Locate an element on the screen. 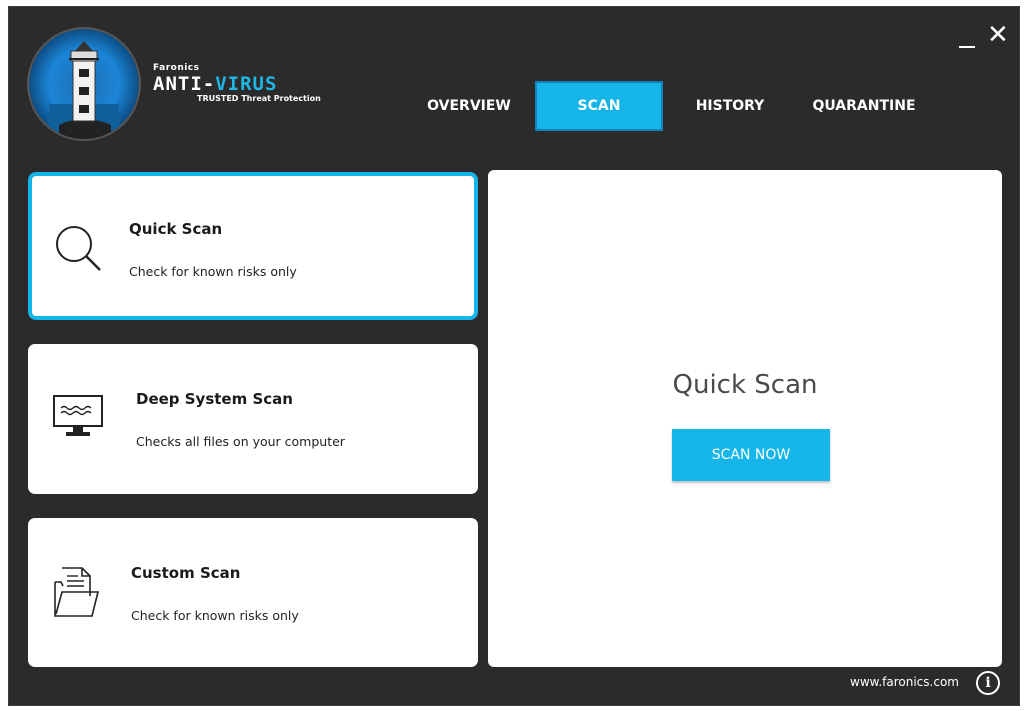  minimize-icon is located at coordinates (967, 39).